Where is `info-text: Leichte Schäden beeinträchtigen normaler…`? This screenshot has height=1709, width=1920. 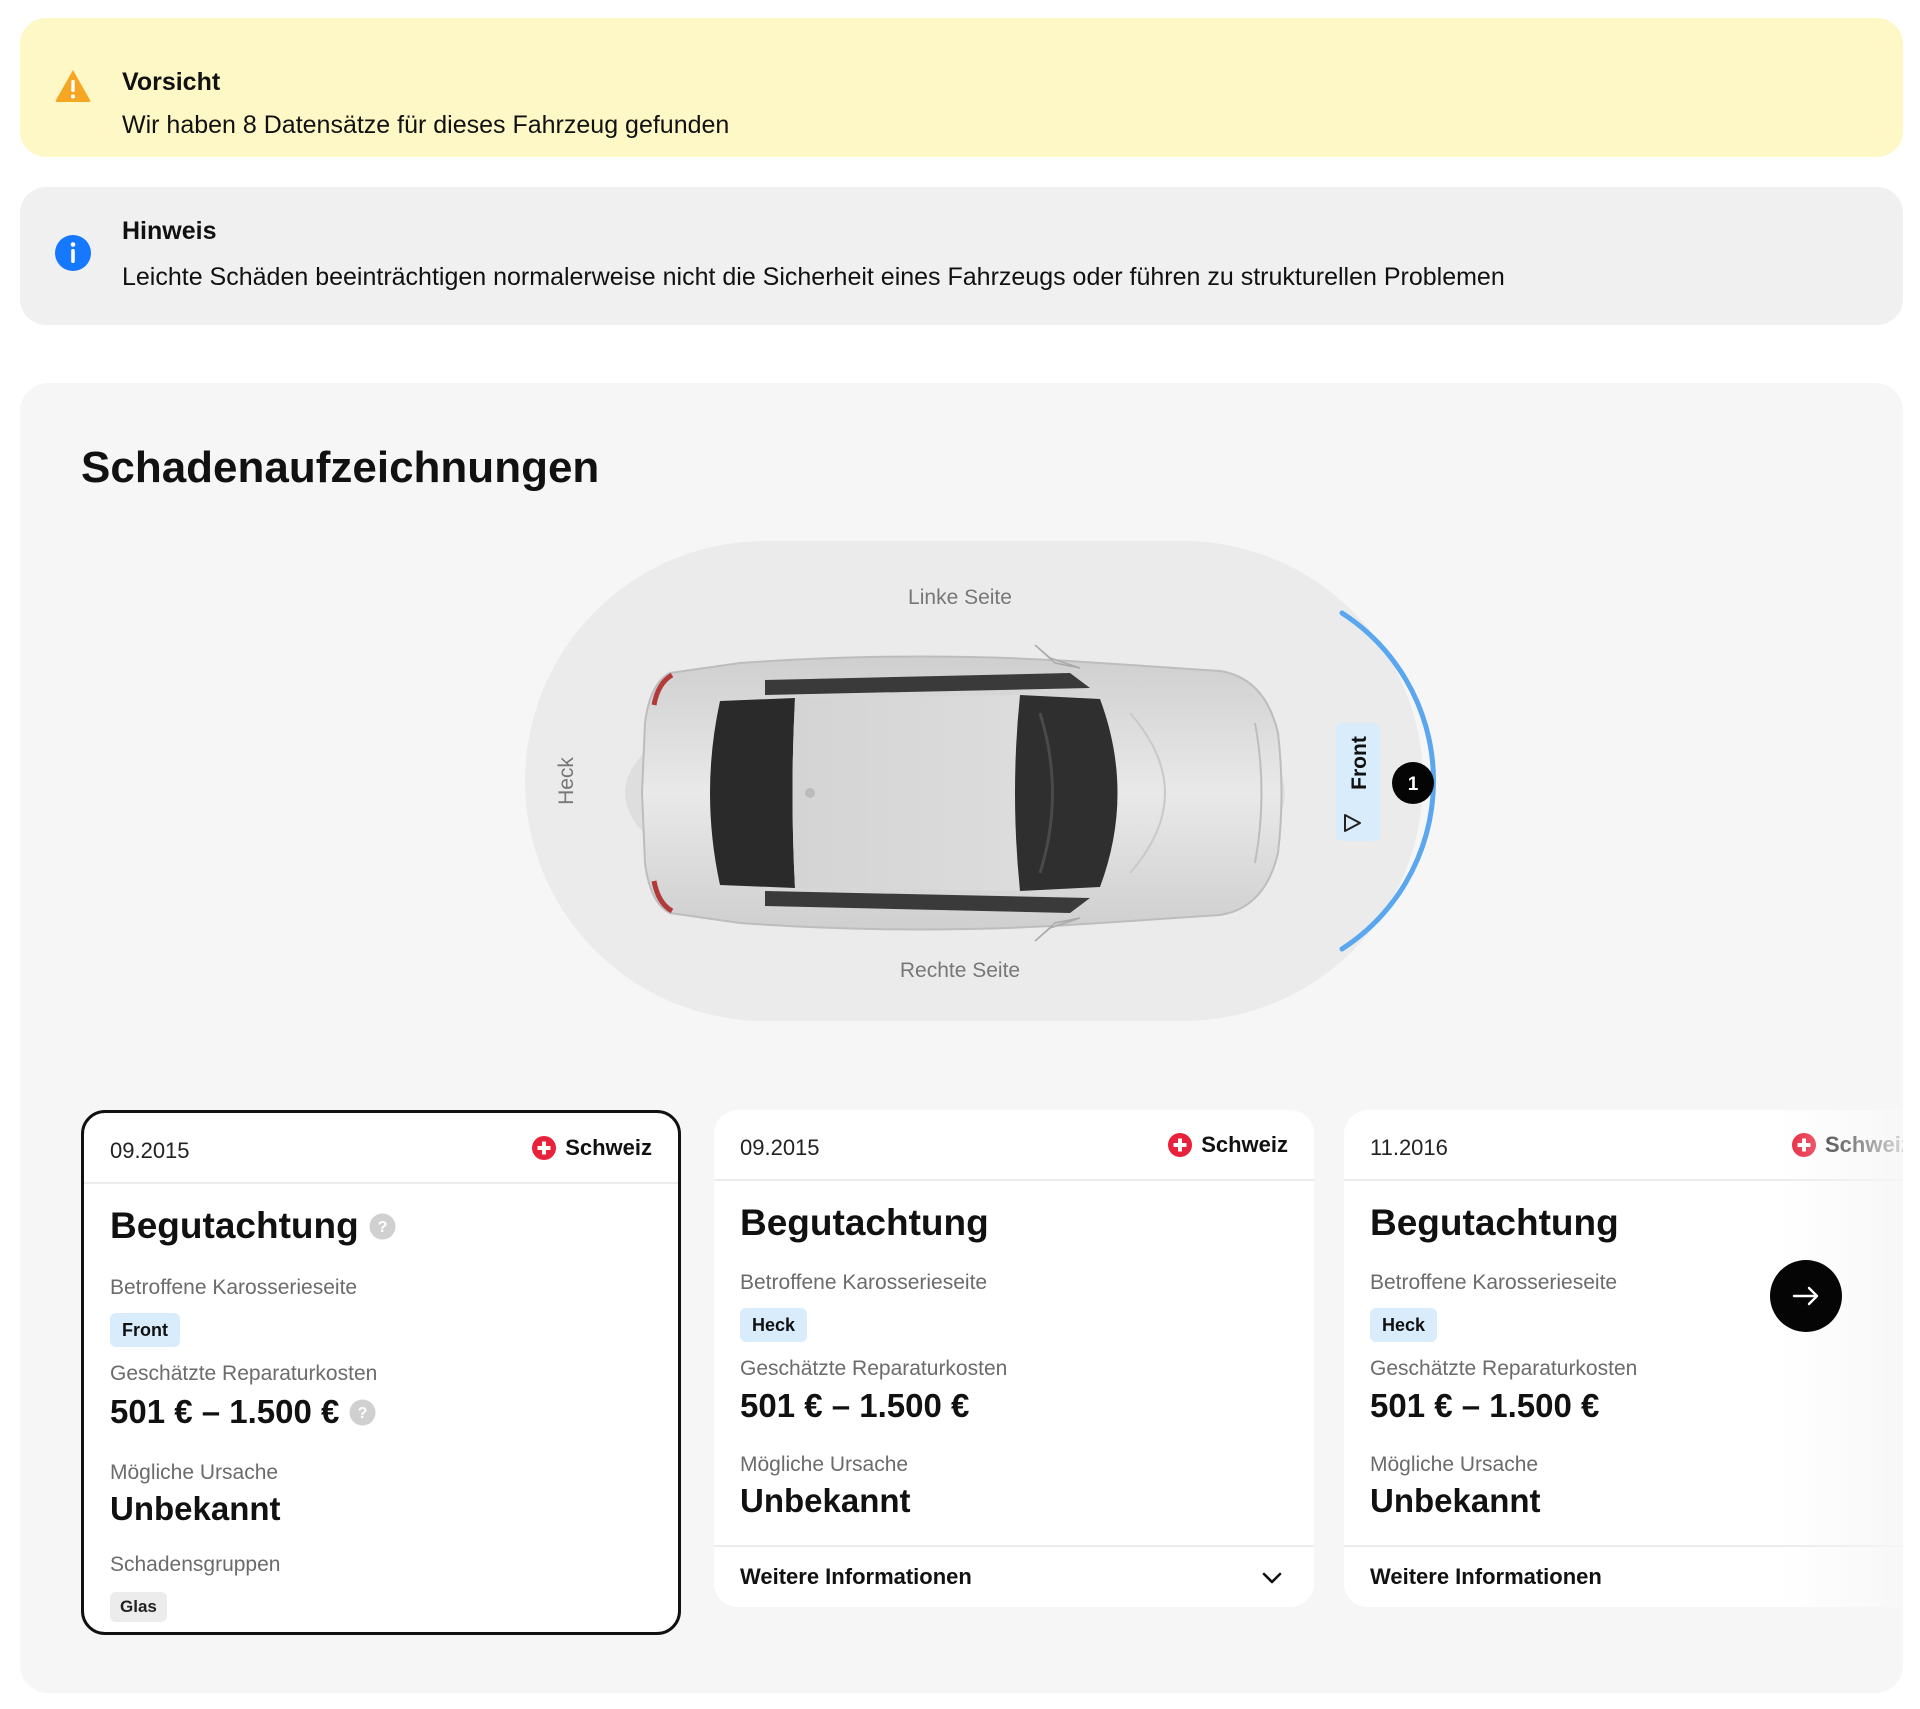
info-text: Leichte Schäden beeinträchtigen normaler… is located at coordinates (813, 277).